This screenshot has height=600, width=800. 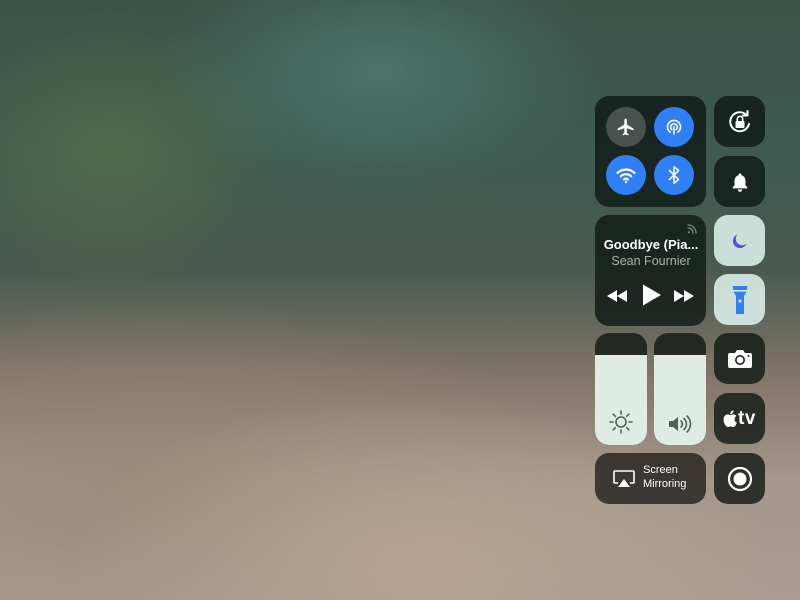 I want to click on silent-mode-button, so click(x=739, y=181).